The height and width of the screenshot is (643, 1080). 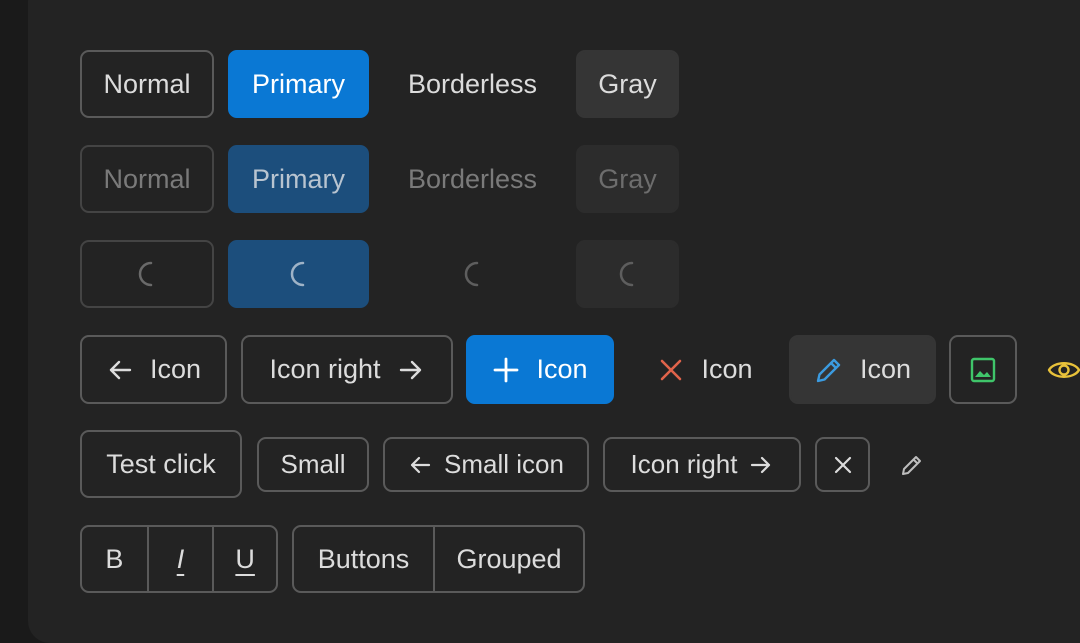 I want to click on small-edit-button, so click(x=911, y=464).